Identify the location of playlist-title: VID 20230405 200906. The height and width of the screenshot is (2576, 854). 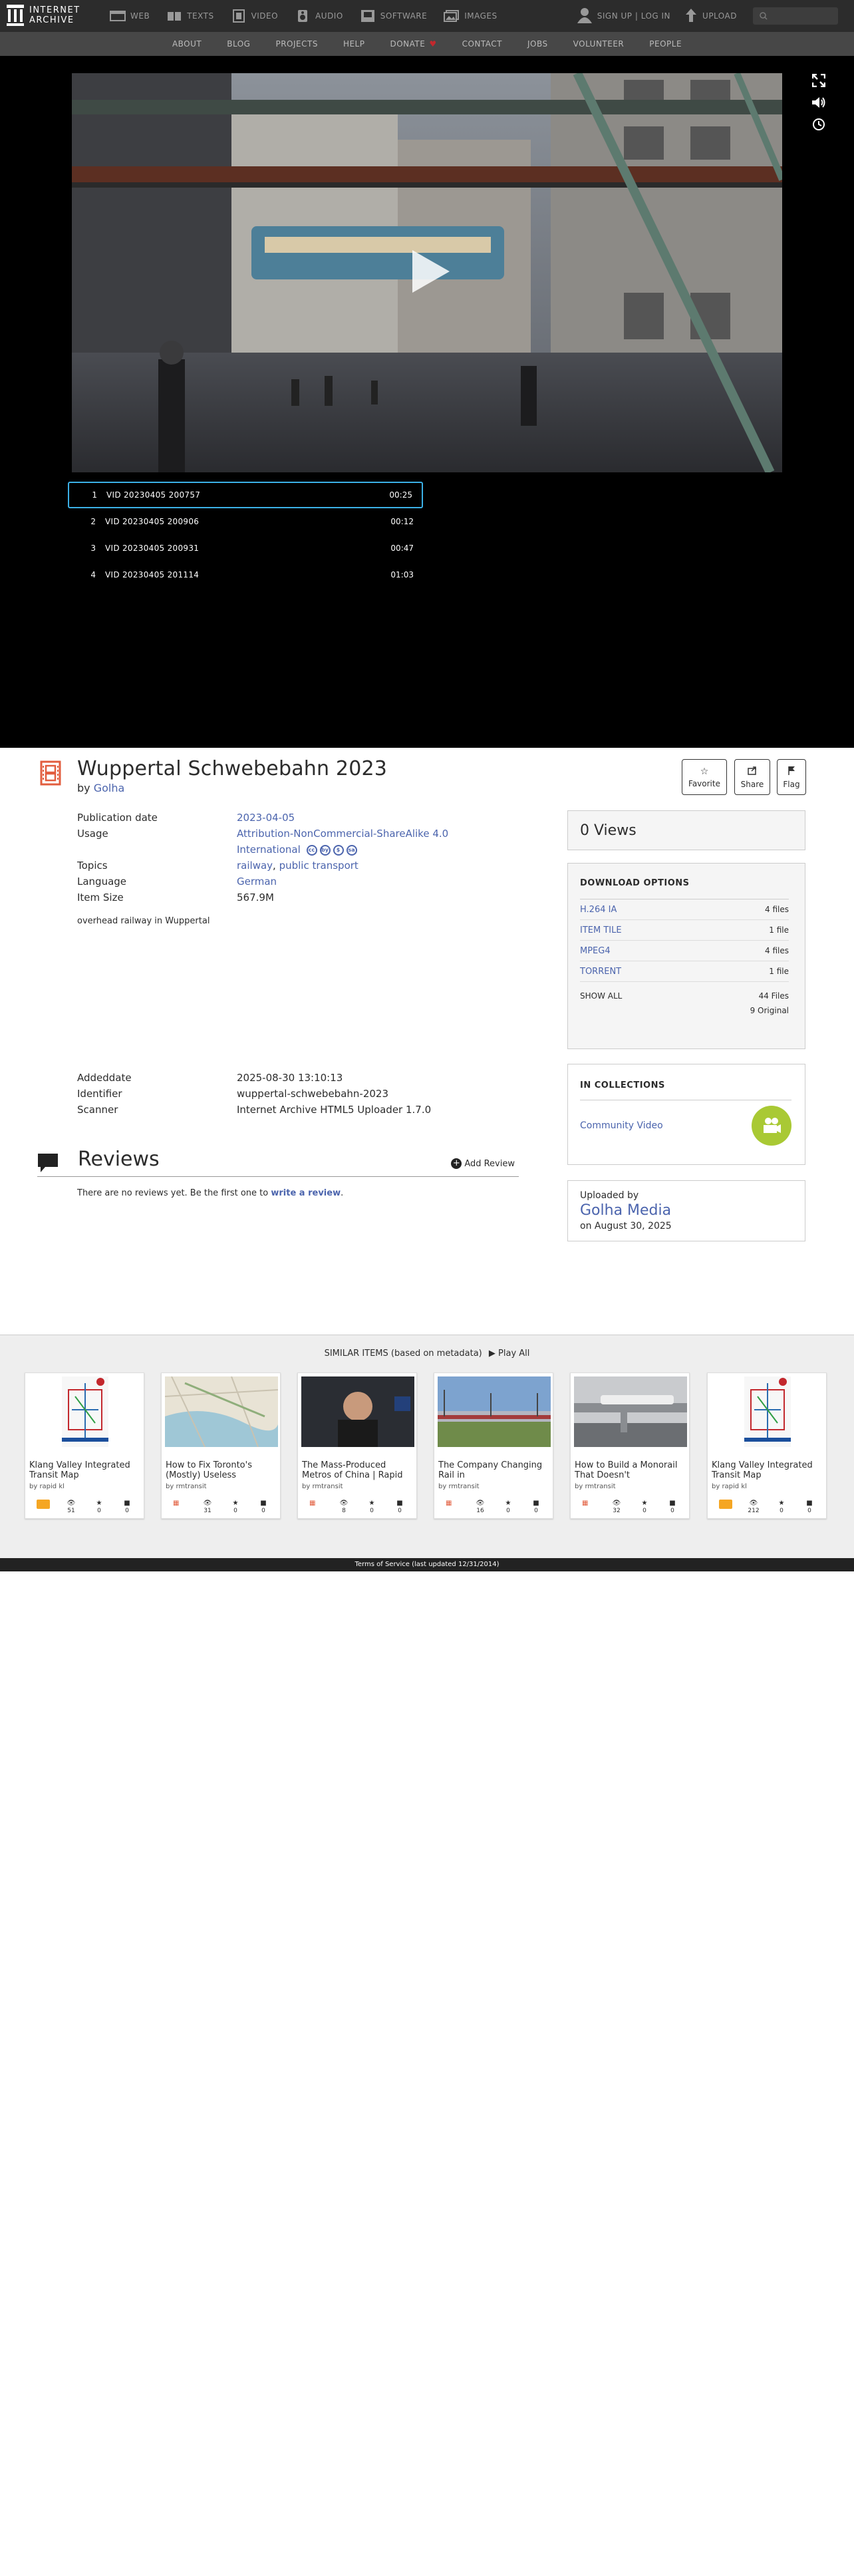
(152, 521).